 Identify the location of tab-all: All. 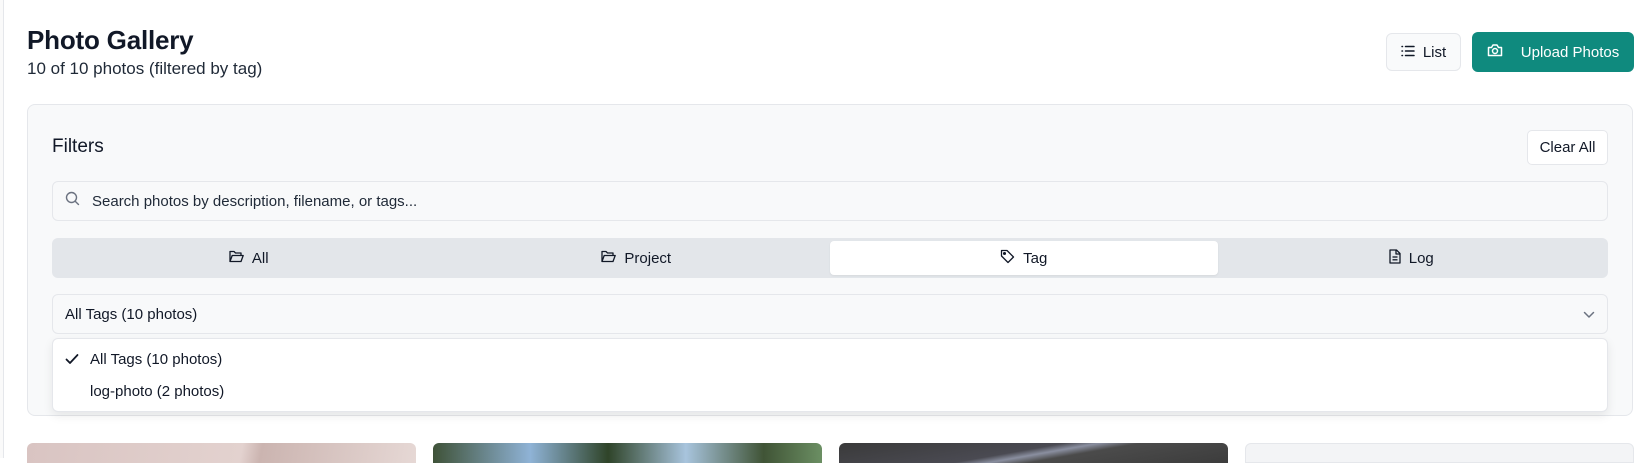
(249, 258).